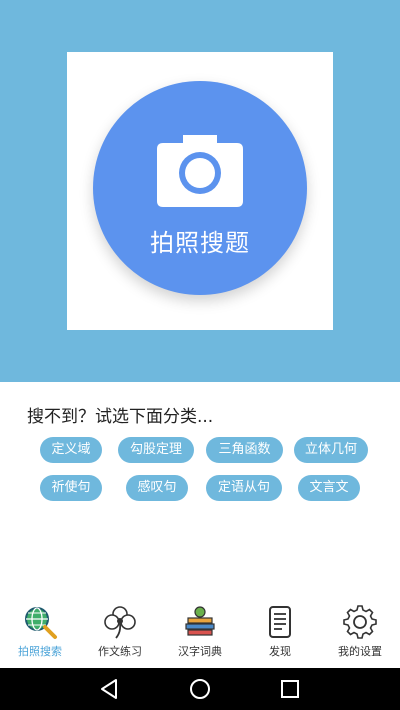 Image resolution: width=400 pixels, height=710 pixels. I want to click on tab-essay-practice: 作文练习, so click(120, 629).